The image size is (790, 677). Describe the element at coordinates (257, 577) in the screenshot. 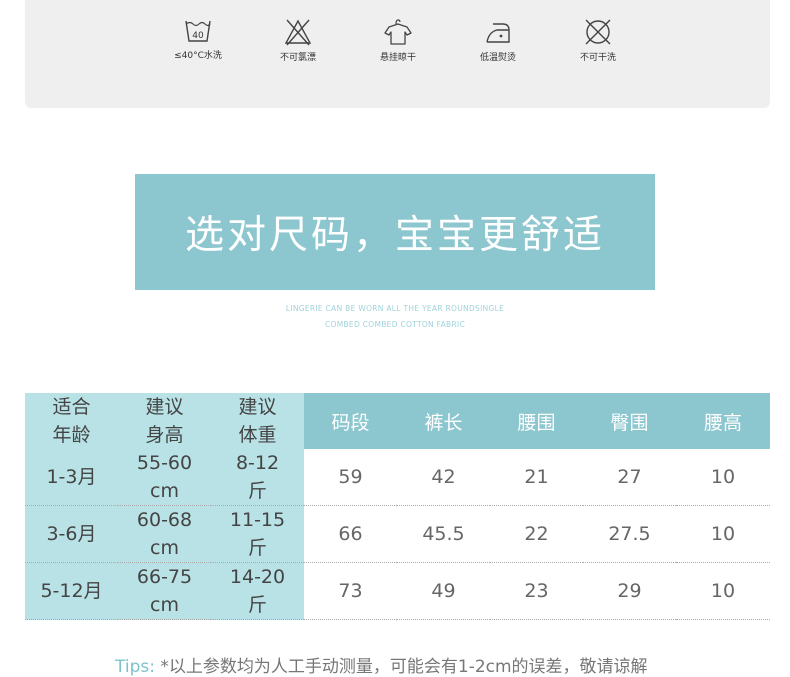

I see `cell-weight-range: 14-20` at that location.